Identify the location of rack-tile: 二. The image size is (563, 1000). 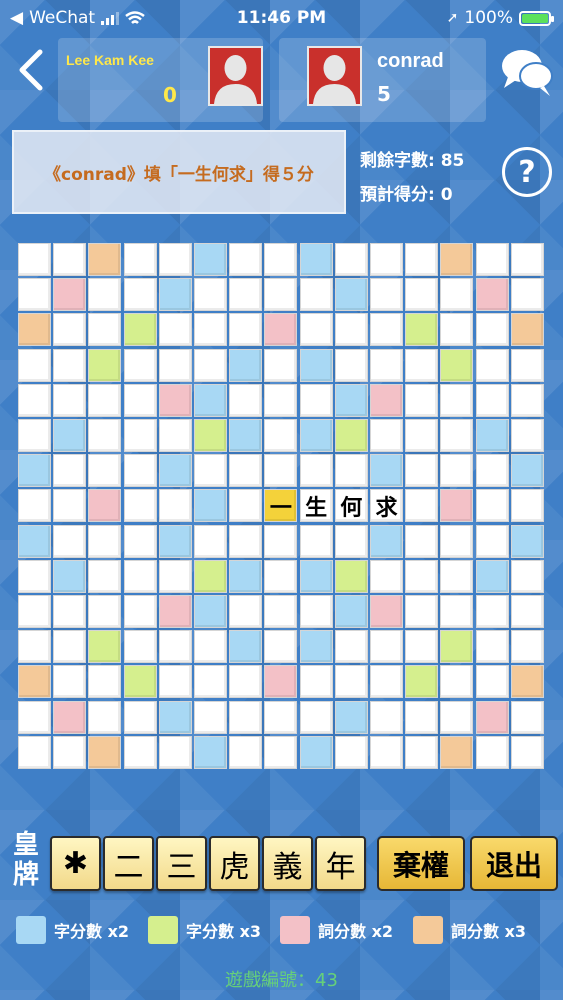
(128, 863).